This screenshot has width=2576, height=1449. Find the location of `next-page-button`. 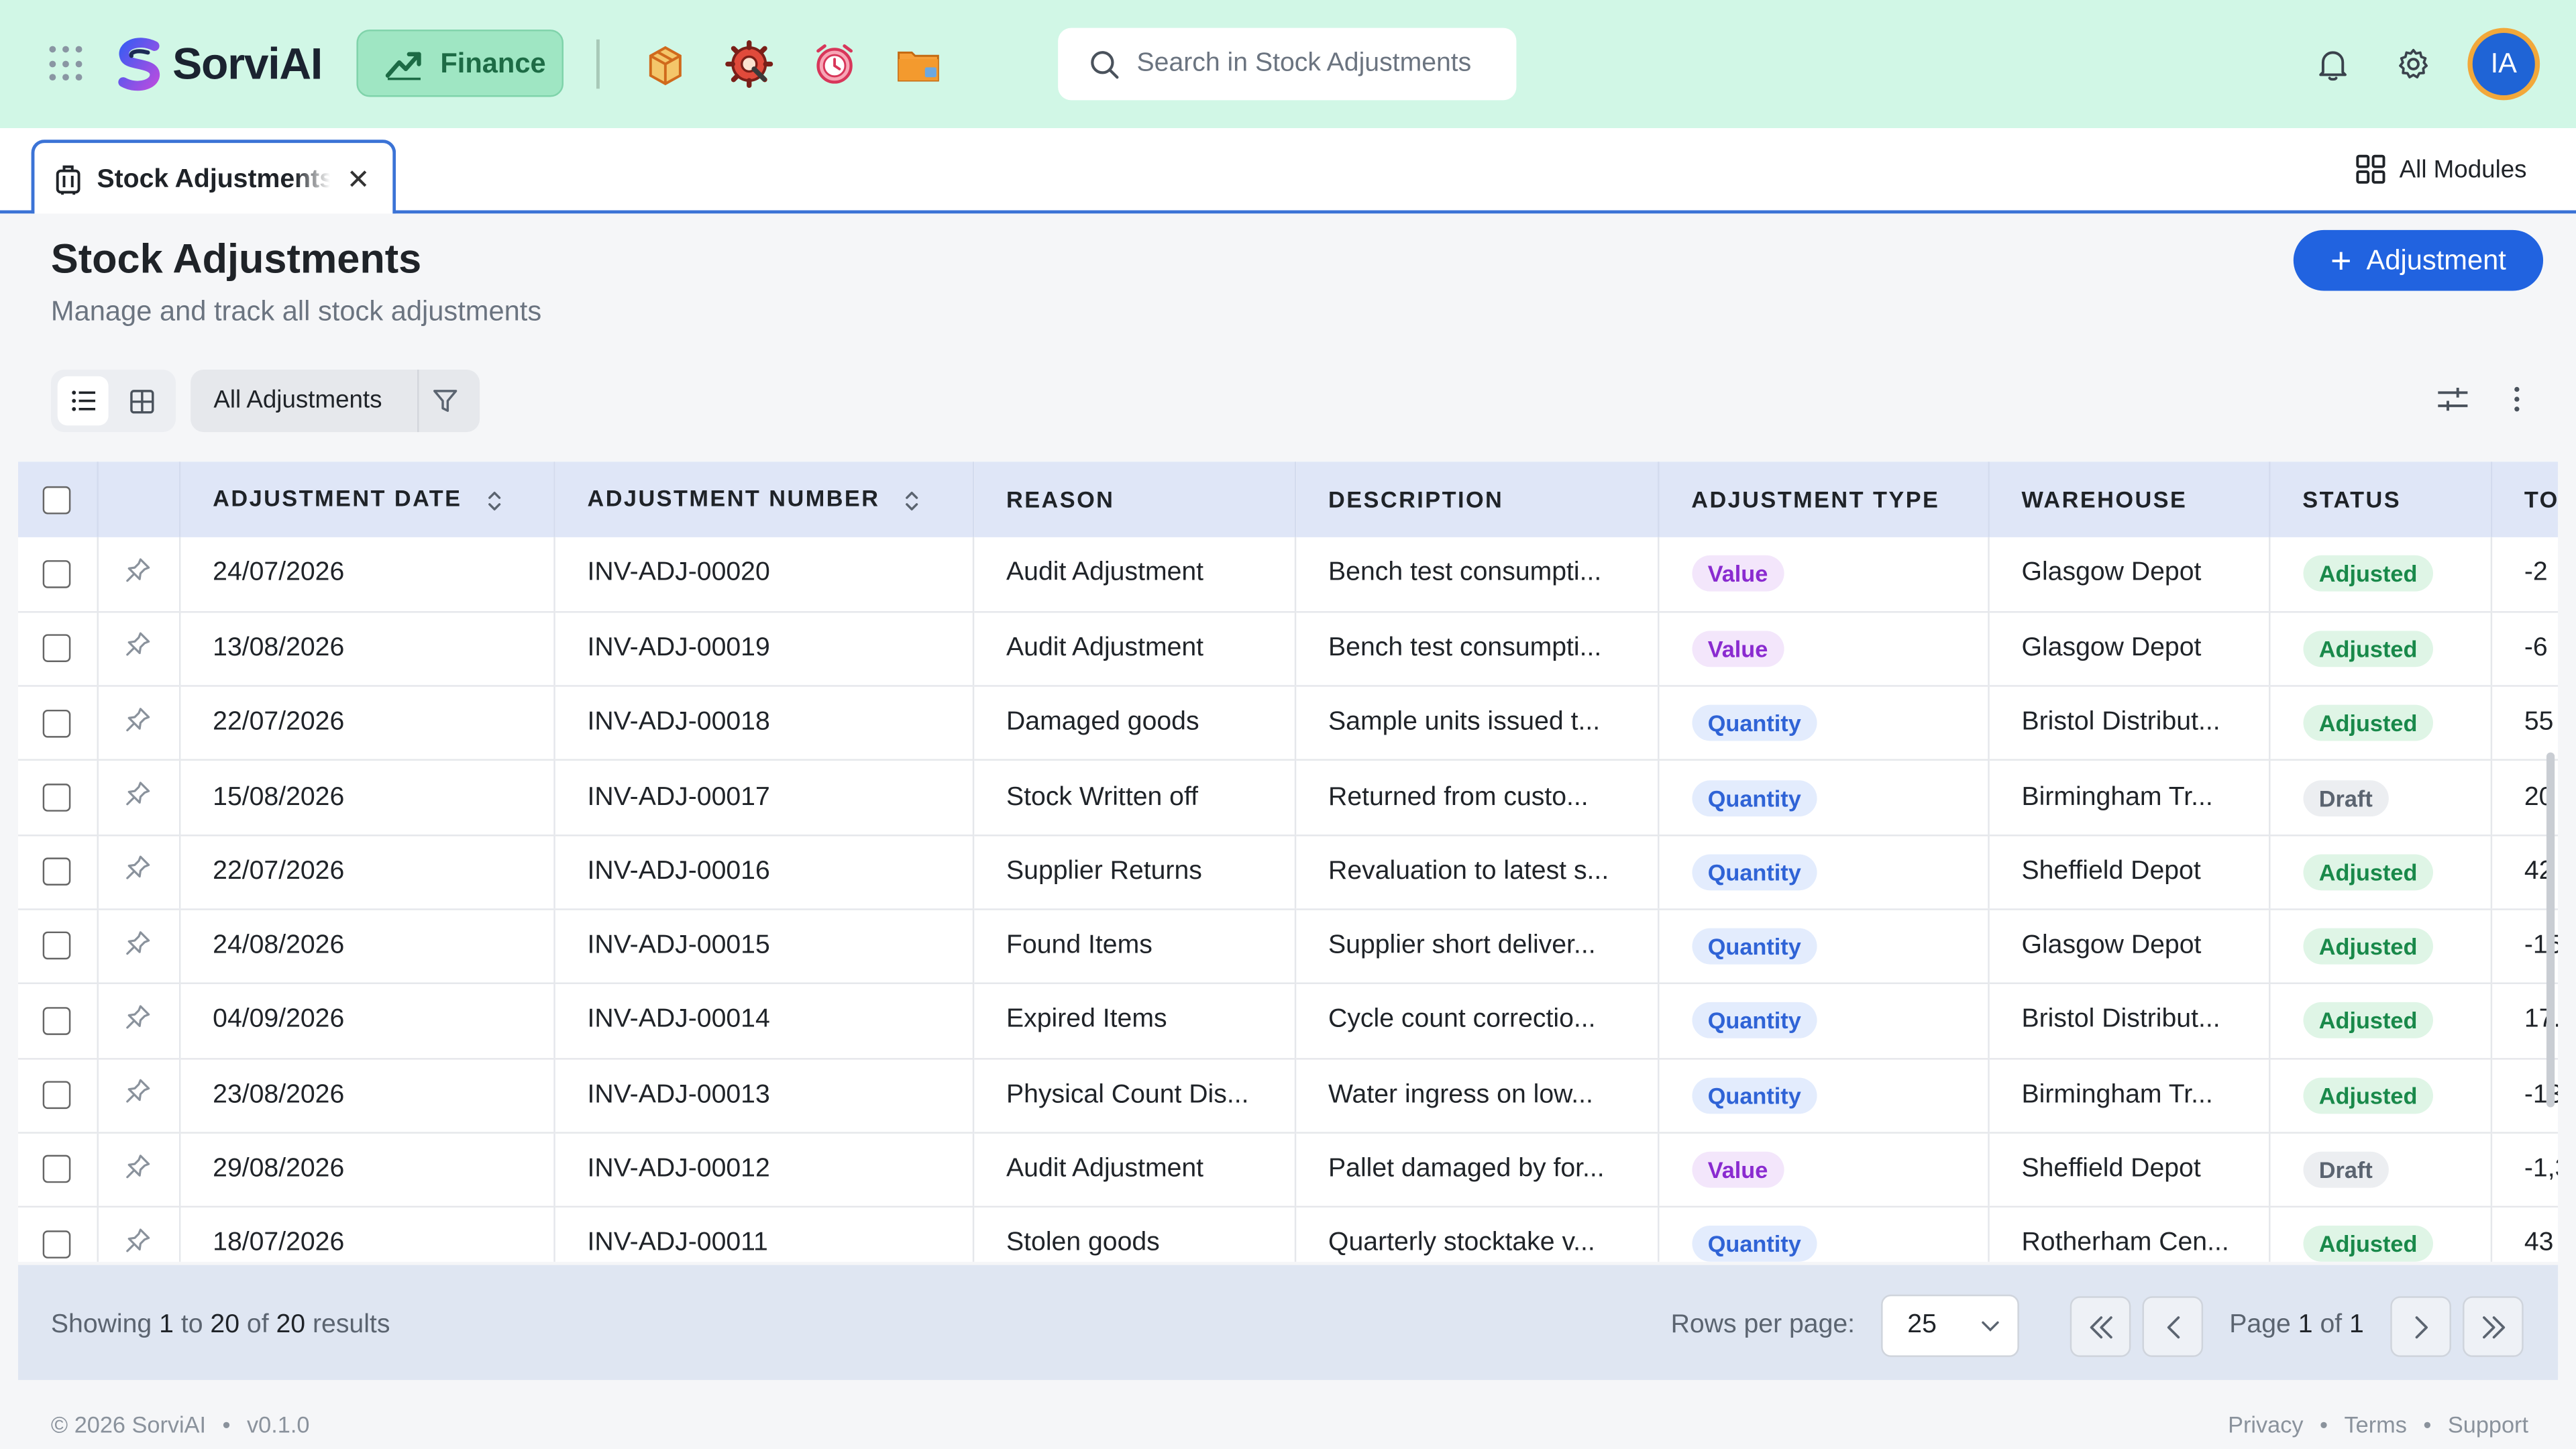

next-page-button is located at coordinates (2420, 1326).